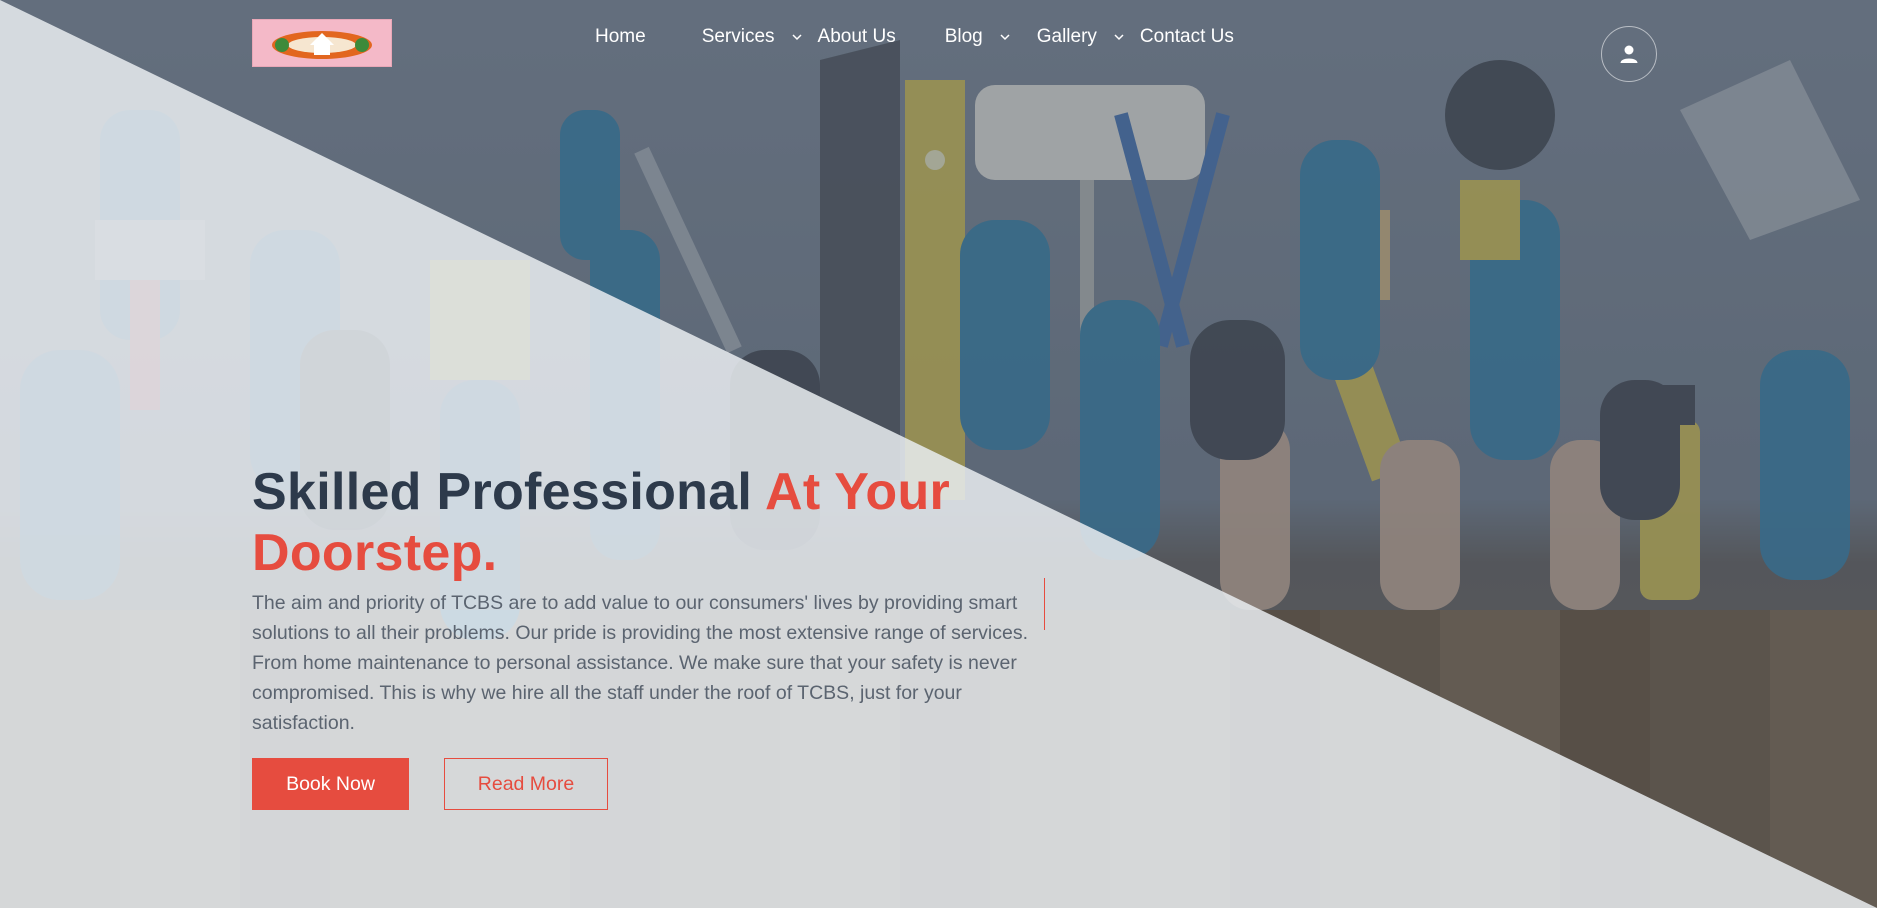 The image size is (1877, 908). I want to click on nav-blog: Blog, so click(978, 37).